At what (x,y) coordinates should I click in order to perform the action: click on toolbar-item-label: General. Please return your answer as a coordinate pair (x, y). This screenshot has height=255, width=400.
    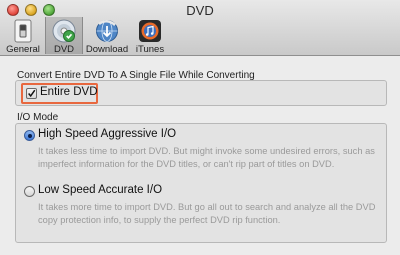
    Looking at the image, I should click on (23, 49).